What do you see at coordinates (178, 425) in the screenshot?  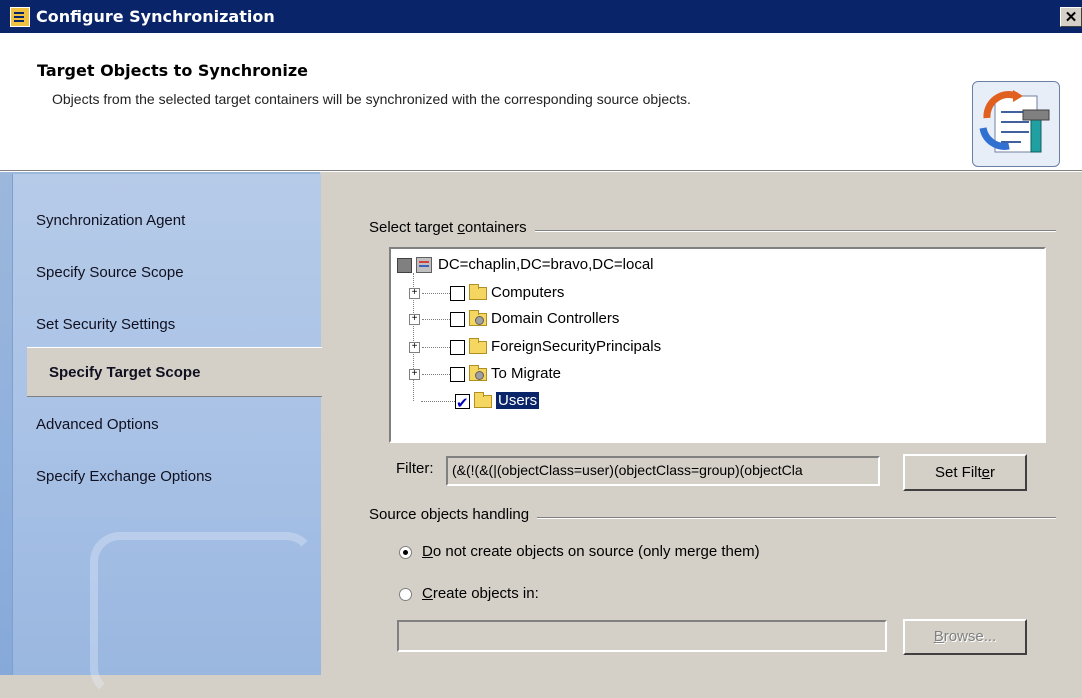 I see `step-advanced-options: Advanced Options` at bounding box center [178, 425].